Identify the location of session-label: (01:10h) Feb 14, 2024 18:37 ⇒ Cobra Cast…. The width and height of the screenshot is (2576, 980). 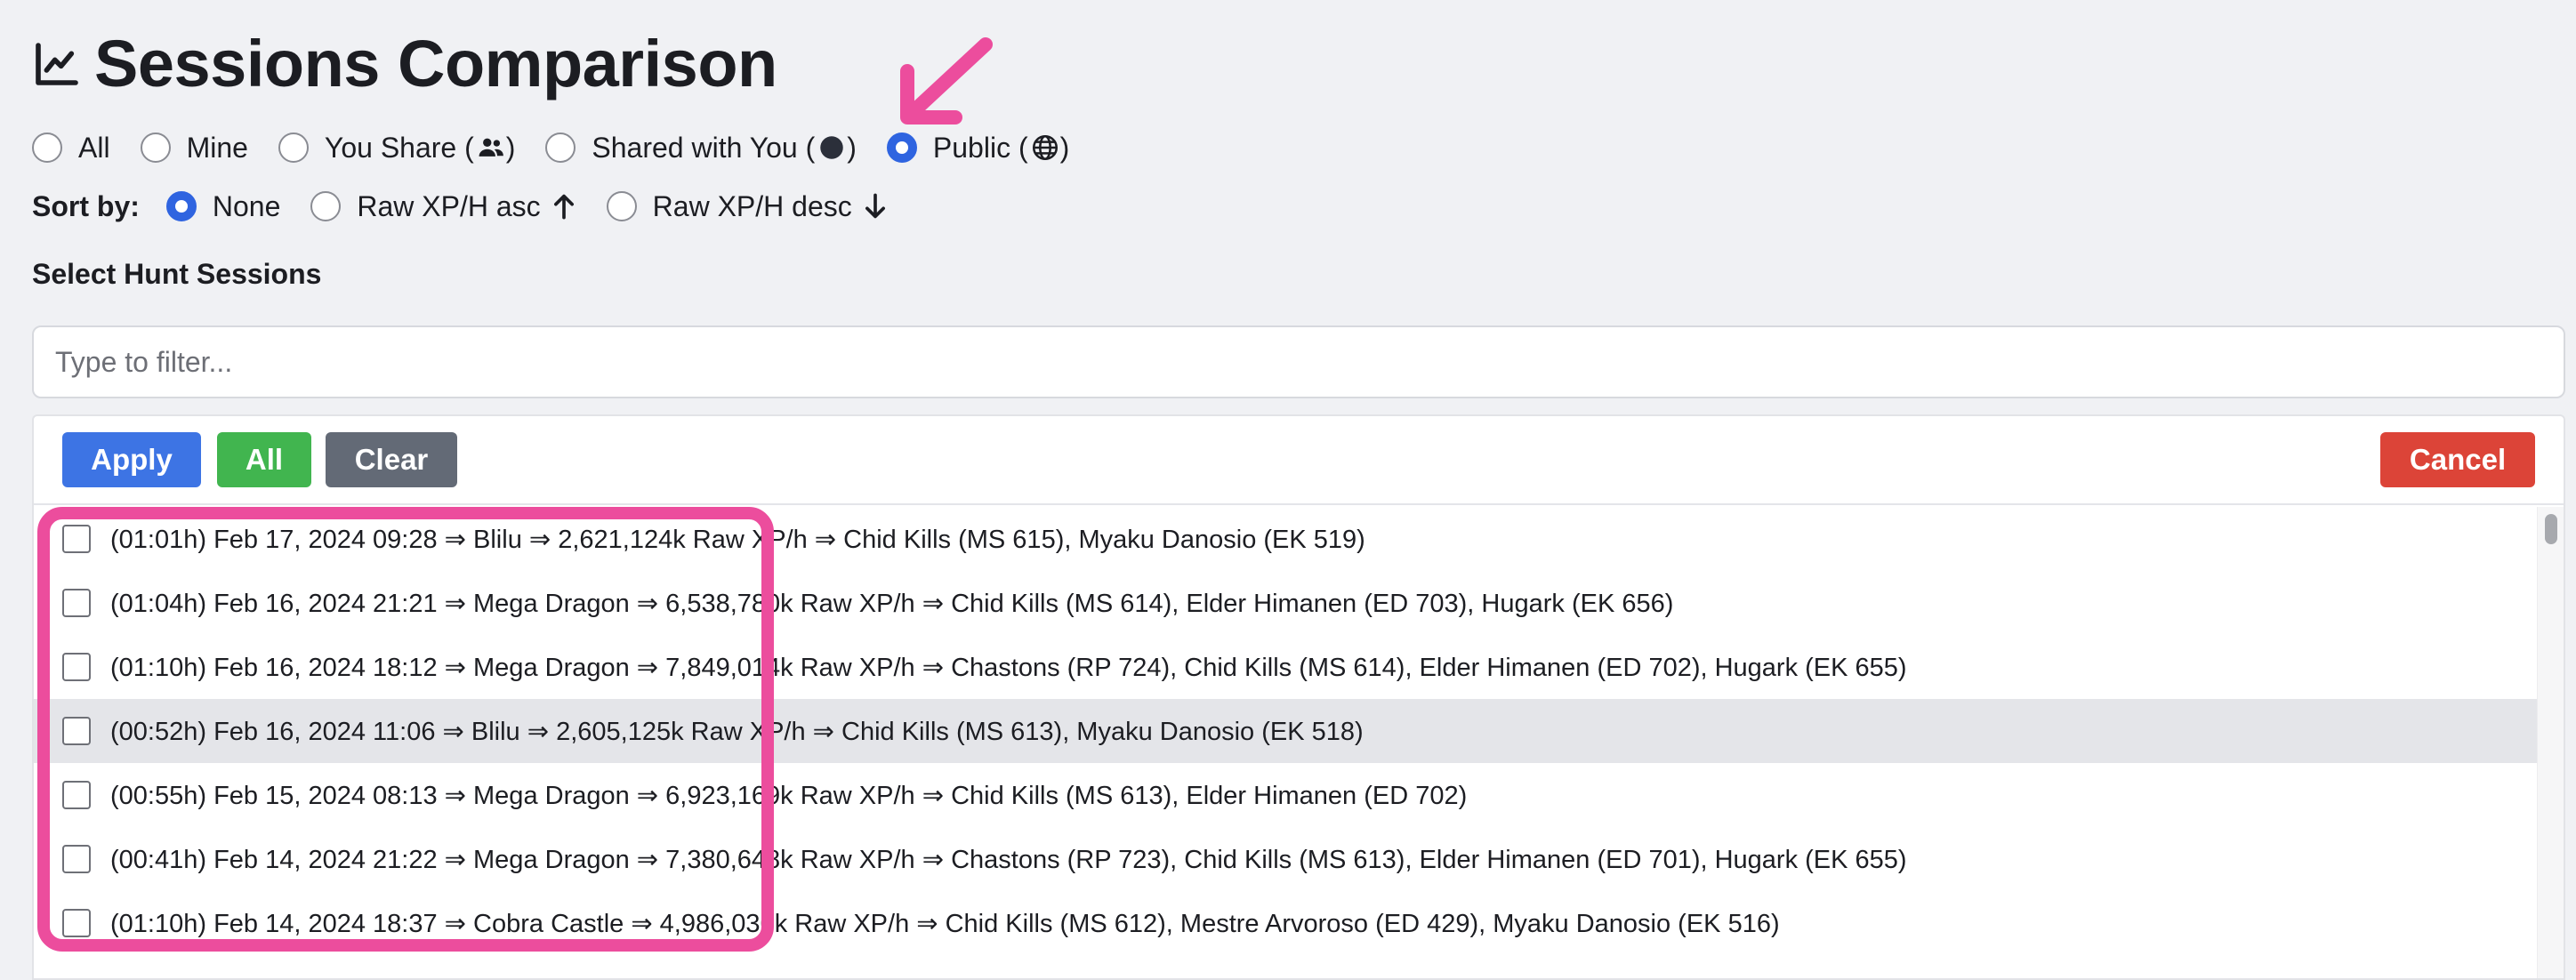
(945, 923).